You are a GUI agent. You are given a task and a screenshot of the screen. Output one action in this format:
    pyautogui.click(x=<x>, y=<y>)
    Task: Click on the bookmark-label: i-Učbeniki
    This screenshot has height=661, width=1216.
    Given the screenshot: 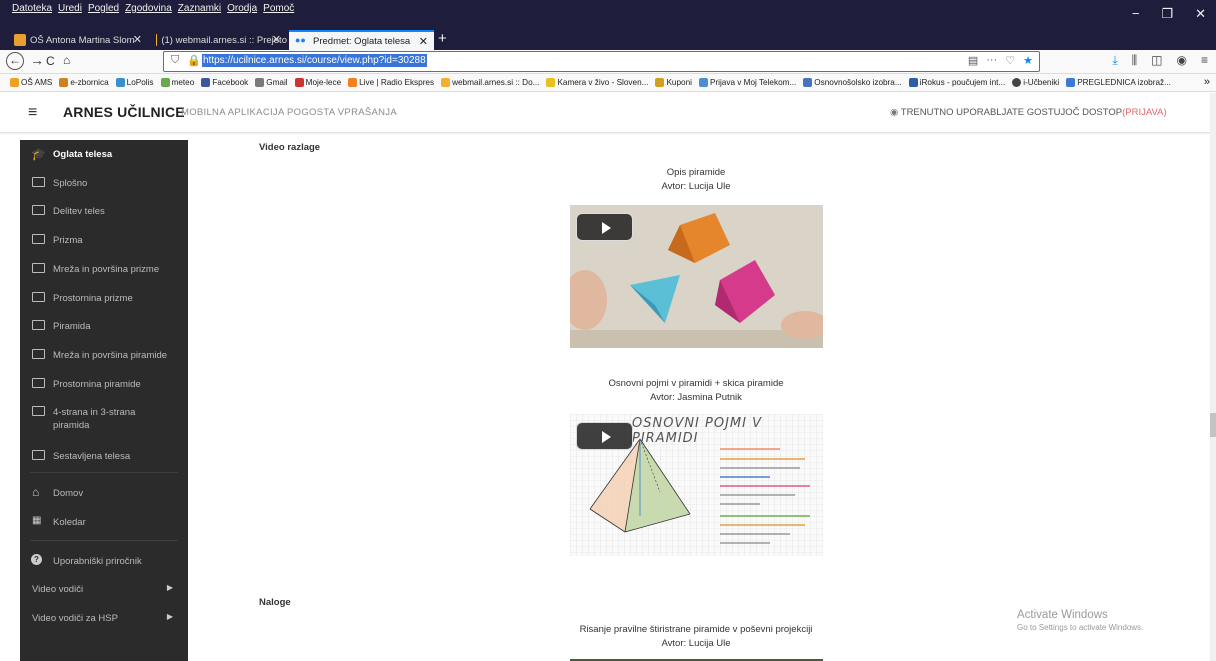 What is the action you would take?
    pyautogui.click(x=1041, y=82)
    